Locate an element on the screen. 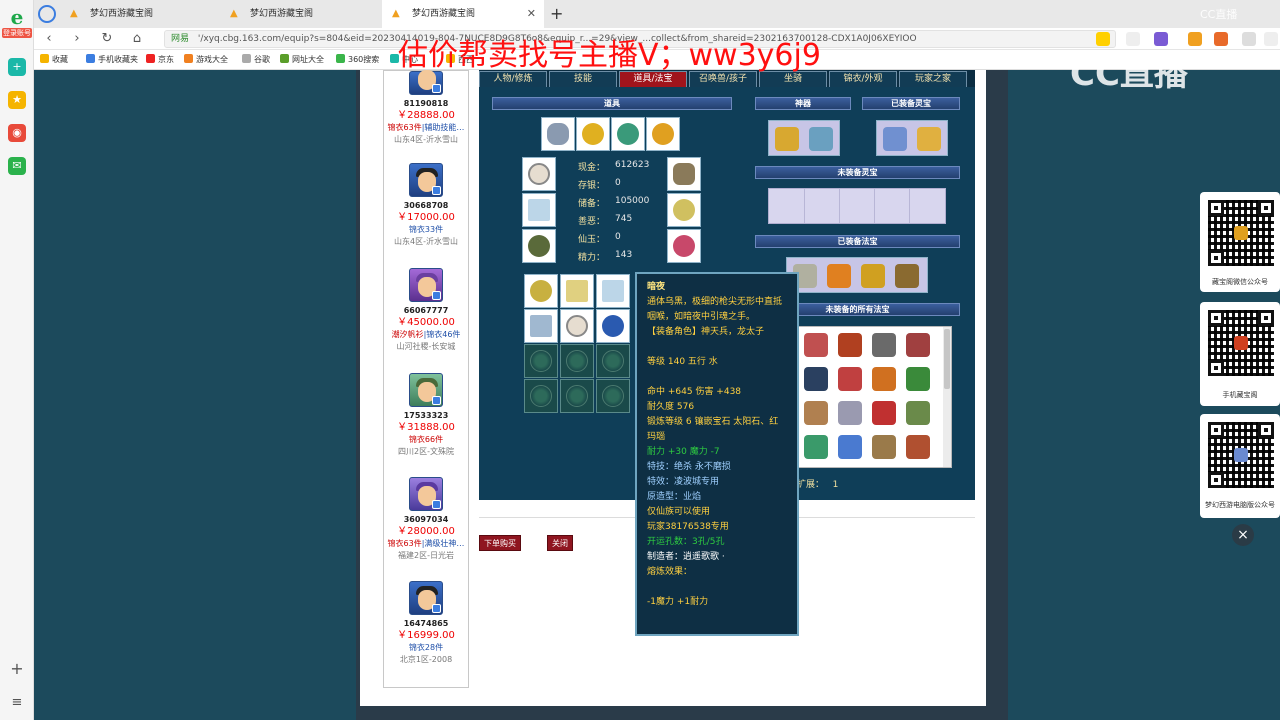 This screenshot has width=1280, height=720. fabao-scrollbar is located at coordinates (947, 397).